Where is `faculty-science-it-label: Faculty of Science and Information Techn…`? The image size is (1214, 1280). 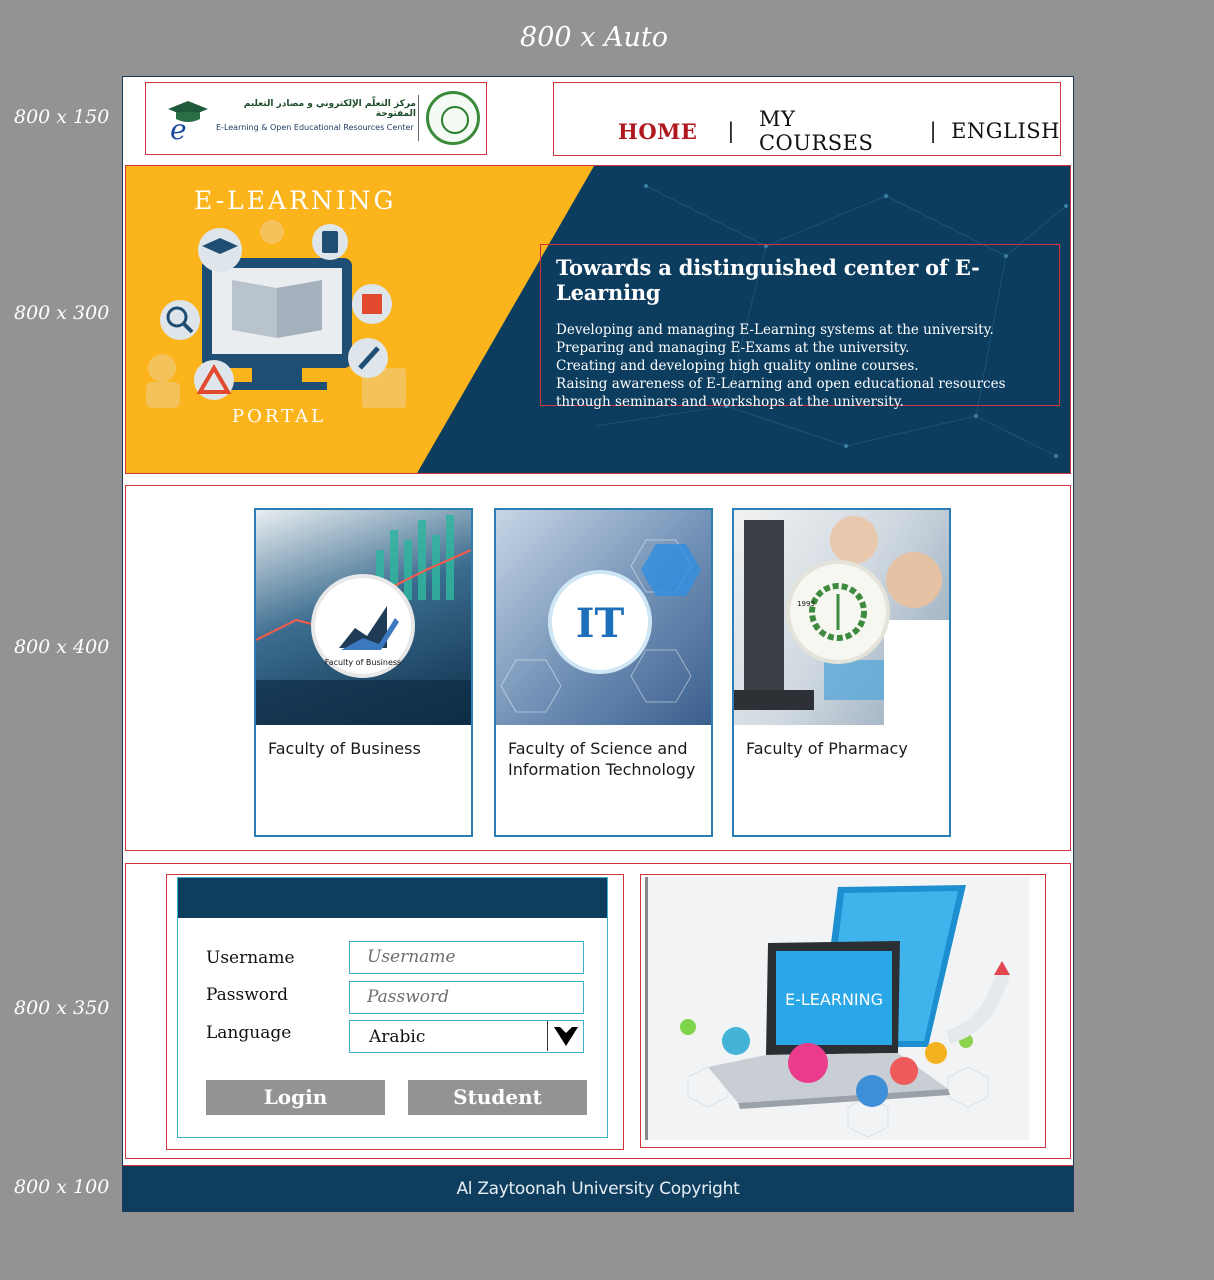
faculty-science-it-label: Faculty of Science and Information Techn… is located at coordinates (602, 759).